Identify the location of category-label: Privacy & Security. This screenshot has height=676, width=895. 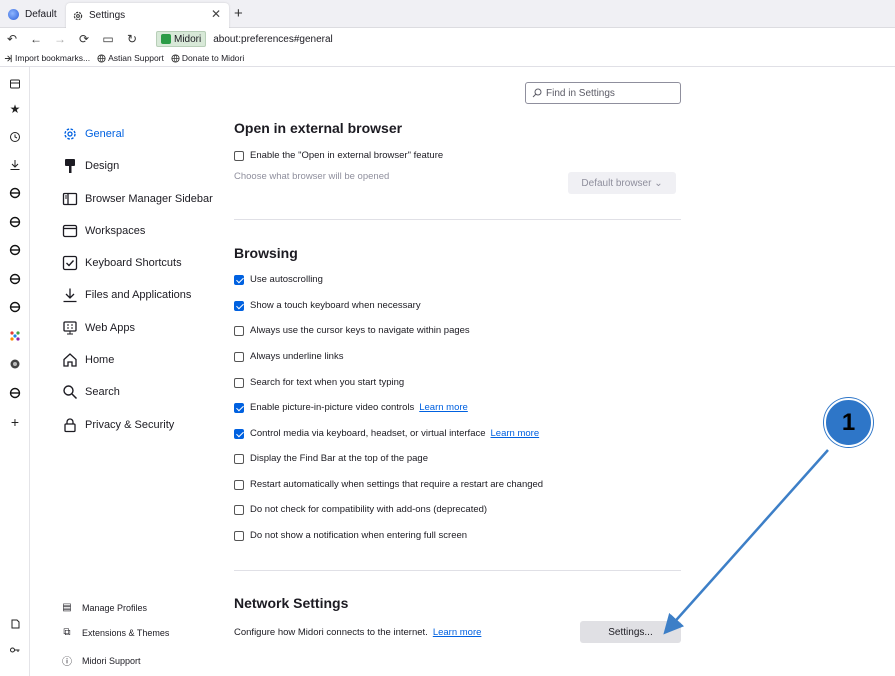
(130, 425).